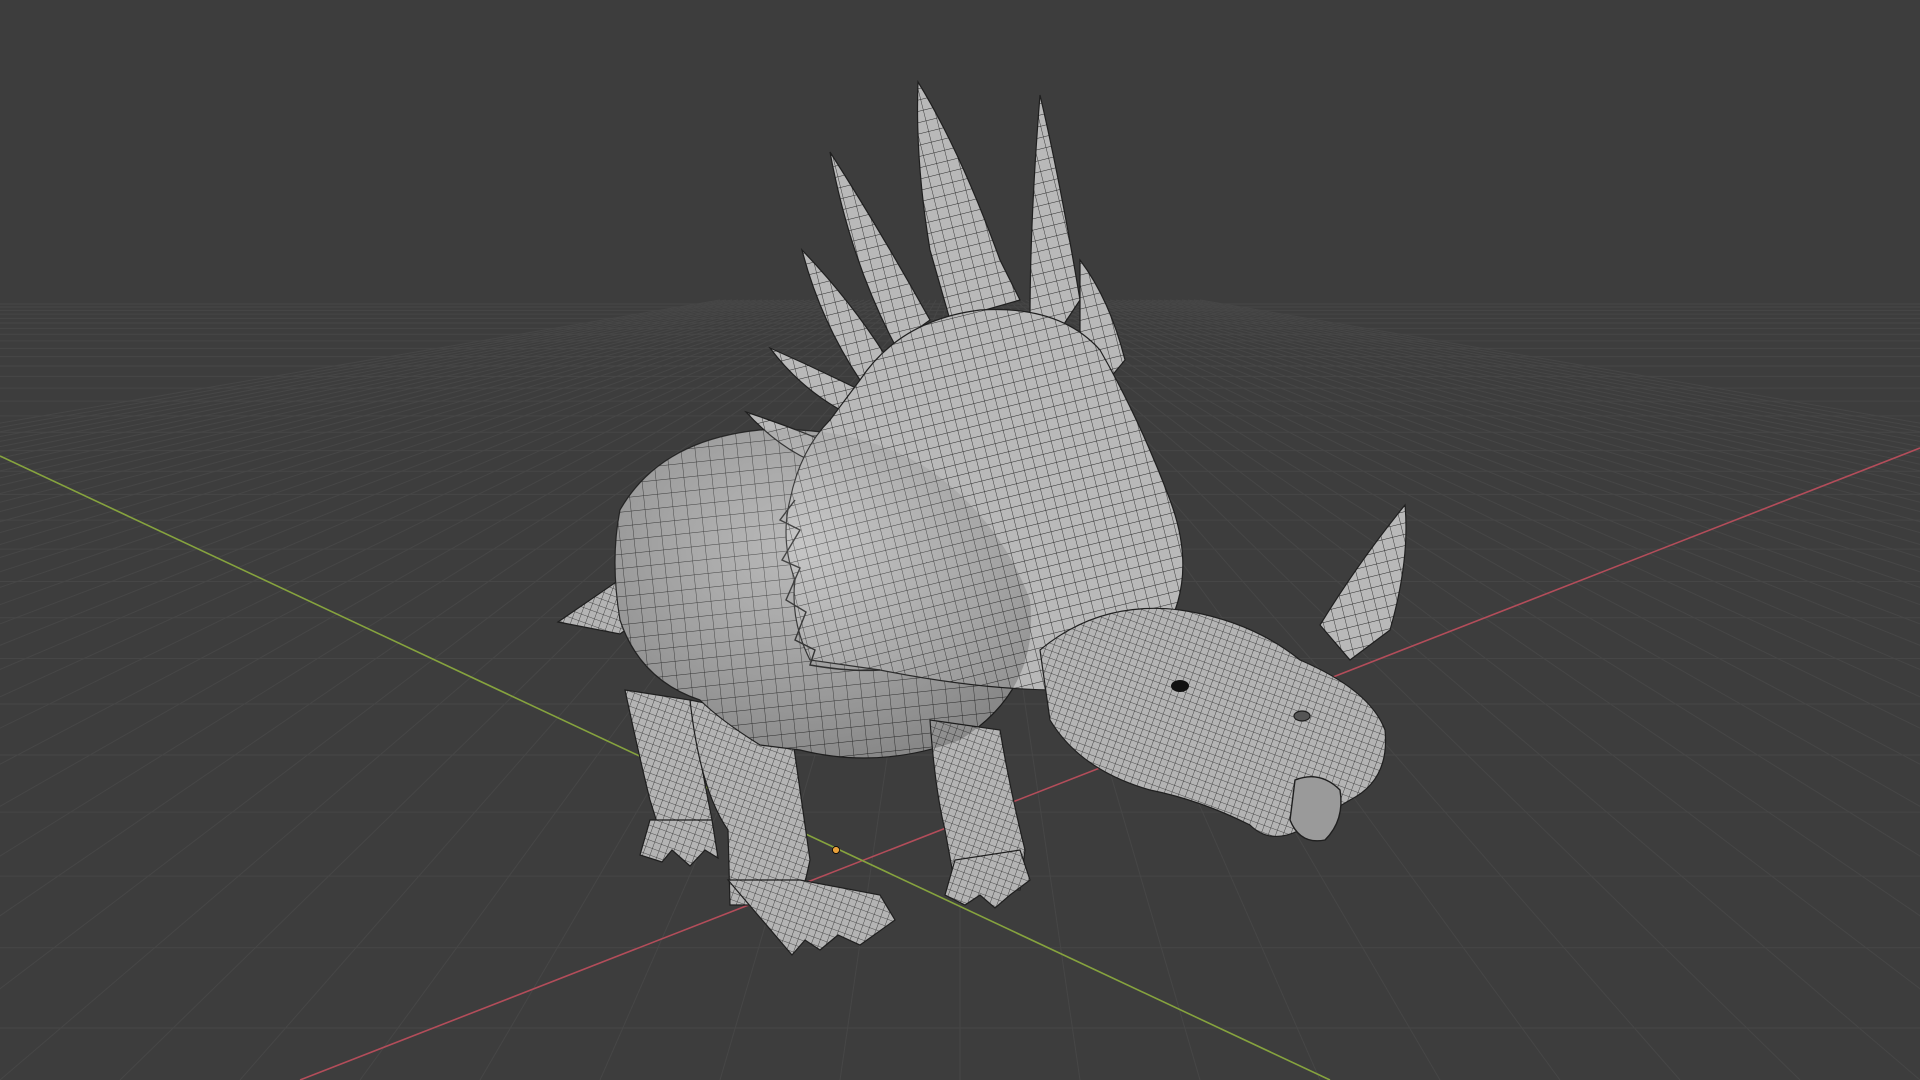  What do you see at coordinates (836, 850) in the screenshot?
I see `object-origin` at bounding box center [836, 850].